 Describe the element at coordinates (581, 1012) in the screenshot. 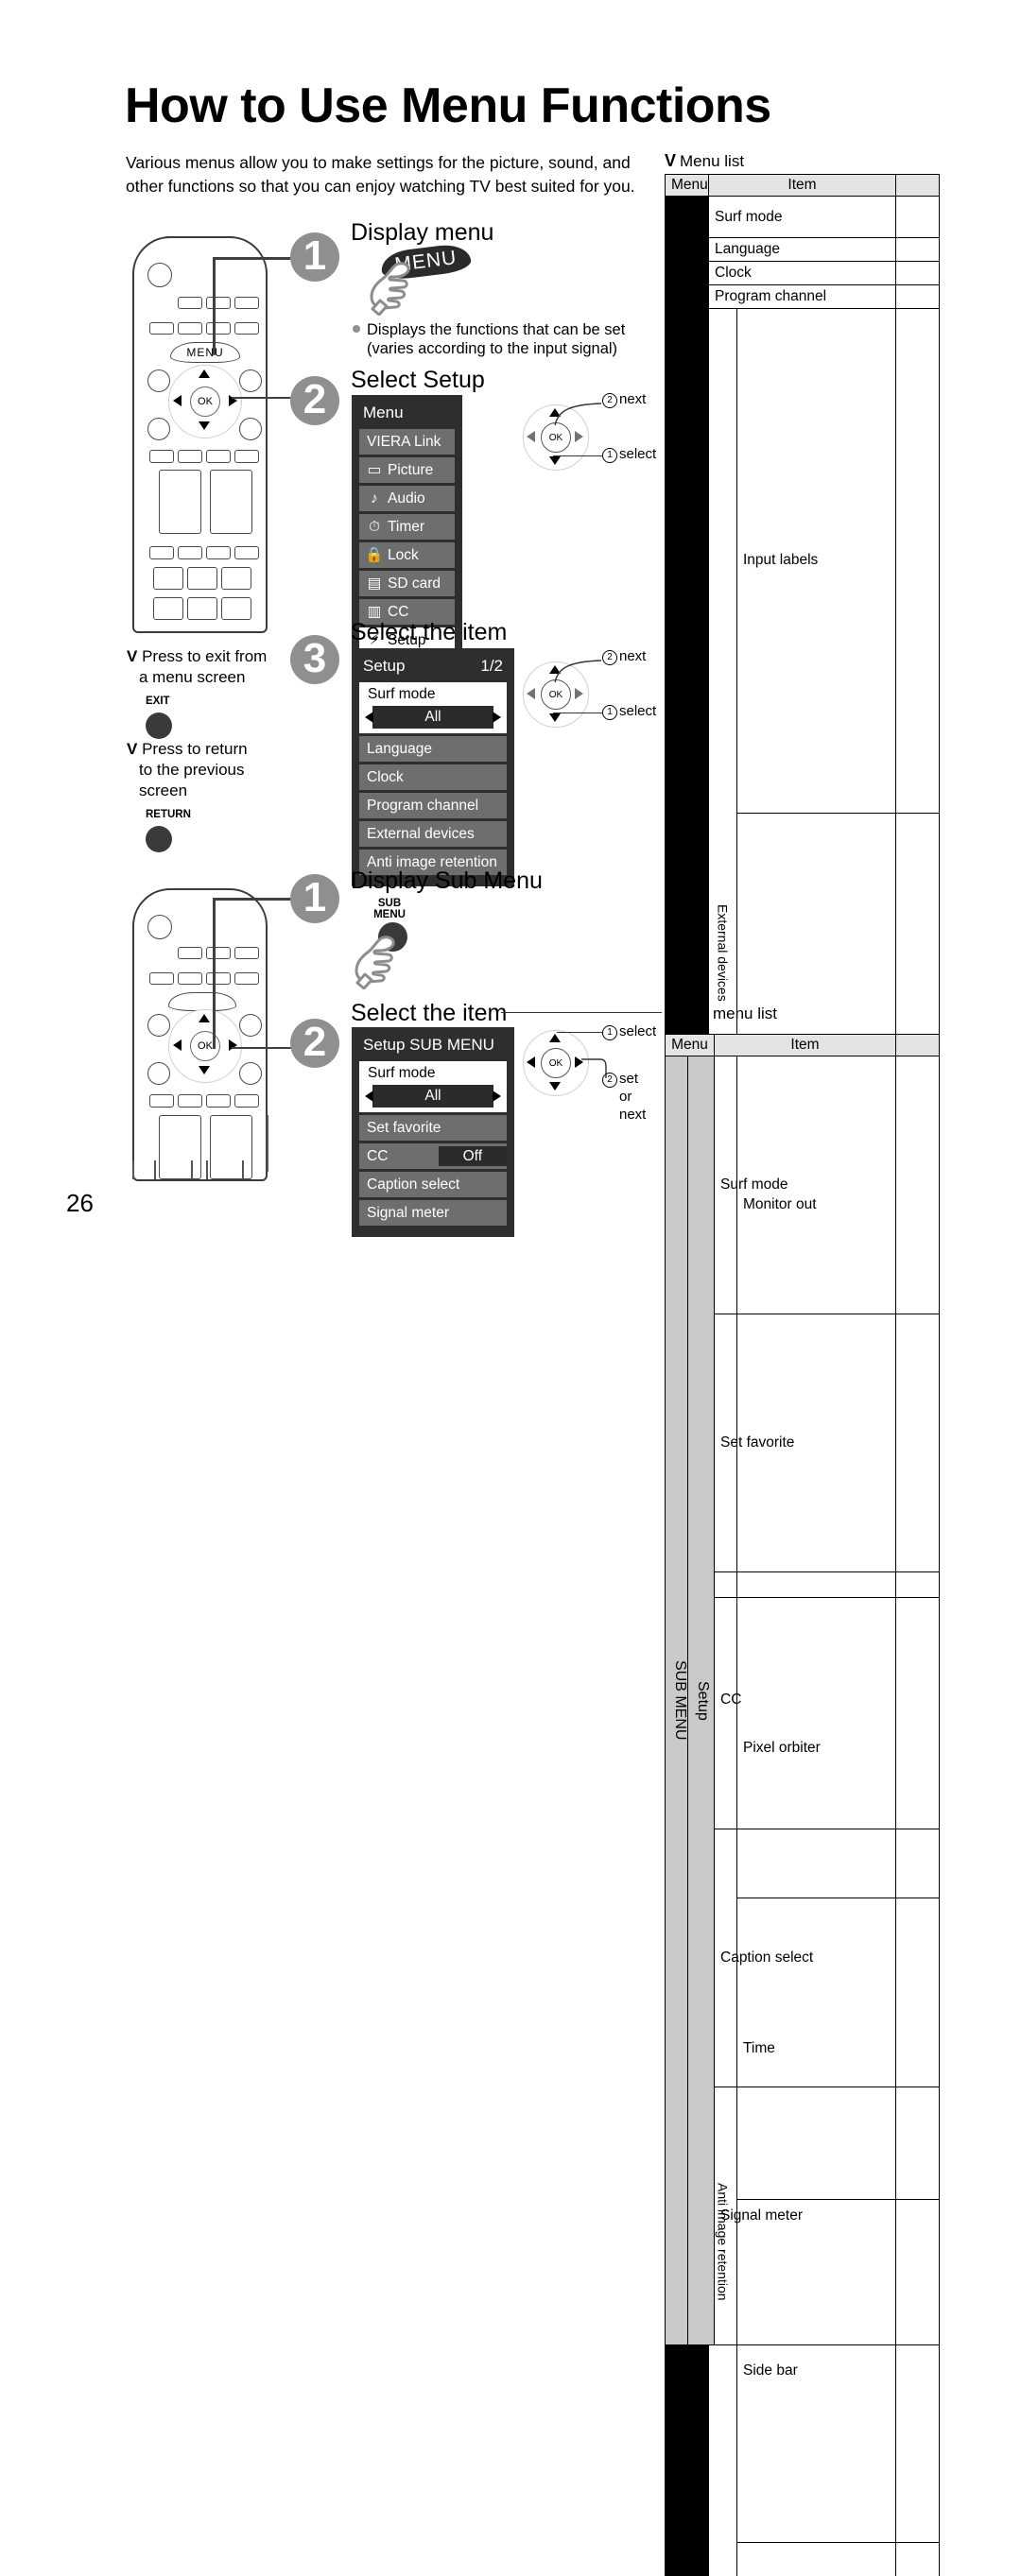

I see `submenu-list-leader-line` at that location.